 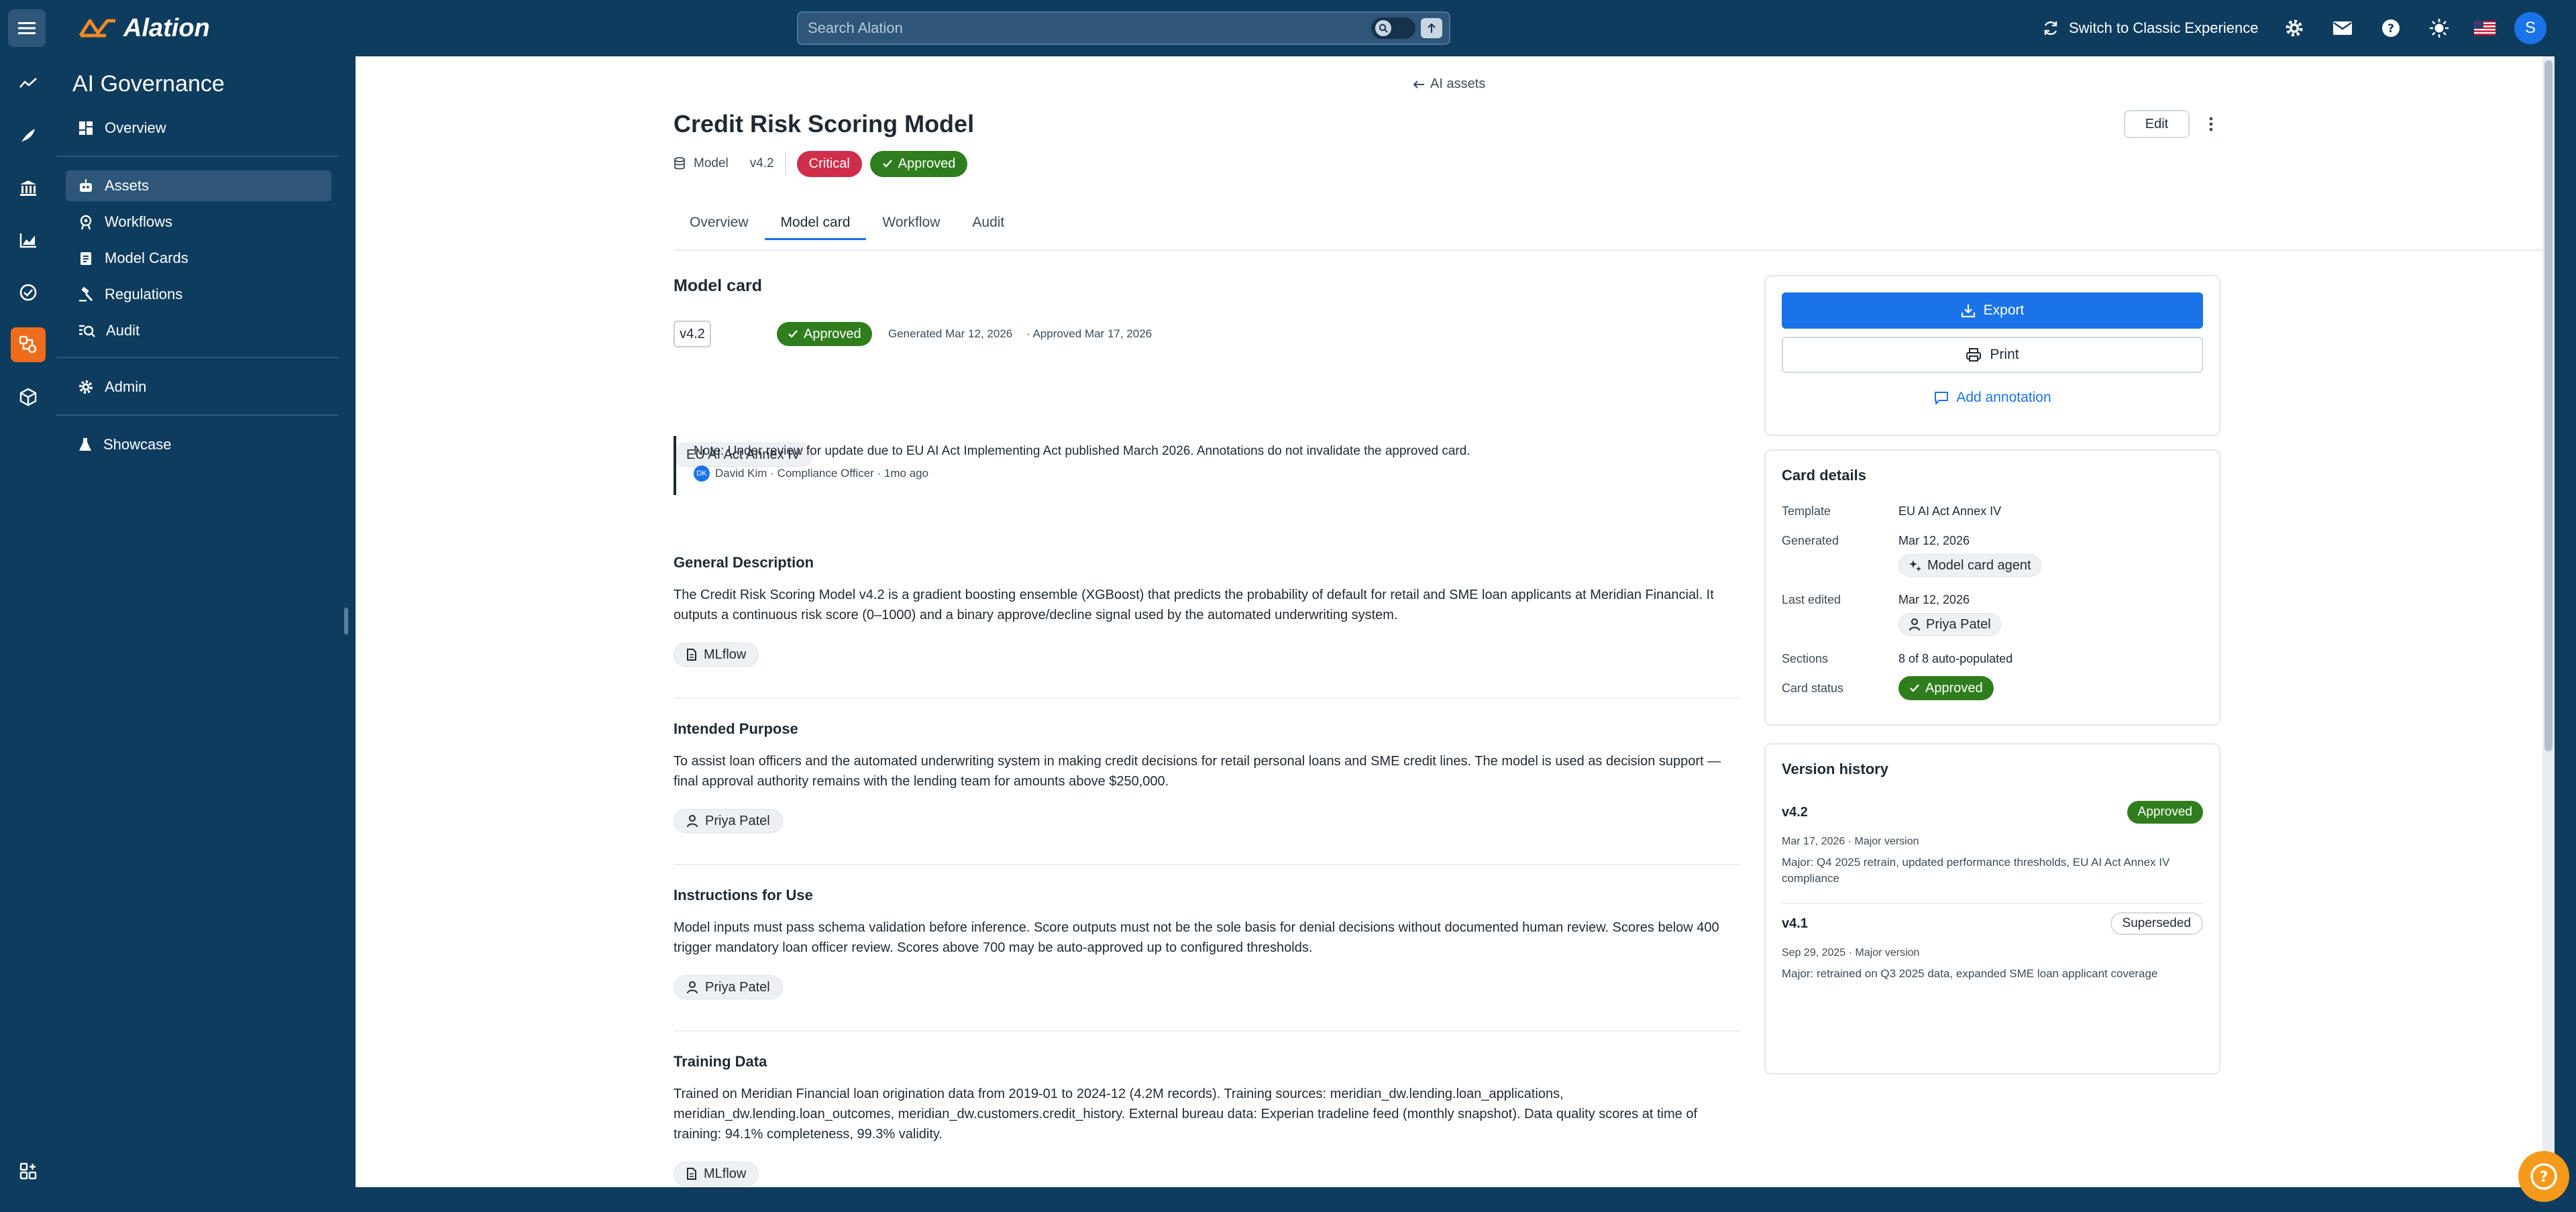 I want to click on hamburger-icon, so click(x=27, y=28).